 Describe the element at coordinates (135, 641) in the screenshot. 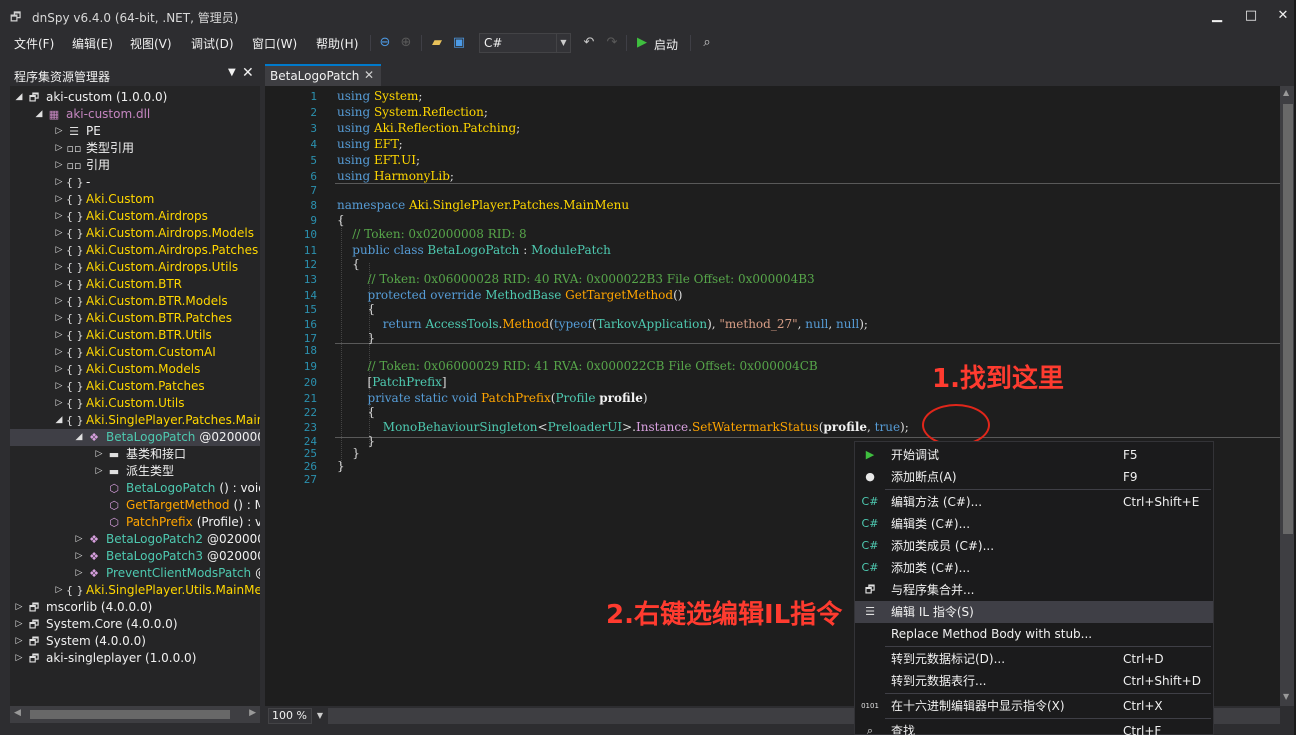

I see `tree-item: ▷ 🗗 System (4.0.0.0)` at that location.